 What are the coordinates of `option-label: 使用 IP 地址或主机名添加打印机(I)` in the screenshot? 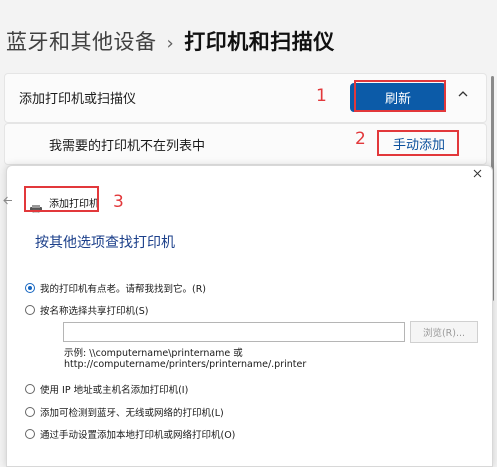 It's located at (114, 390).